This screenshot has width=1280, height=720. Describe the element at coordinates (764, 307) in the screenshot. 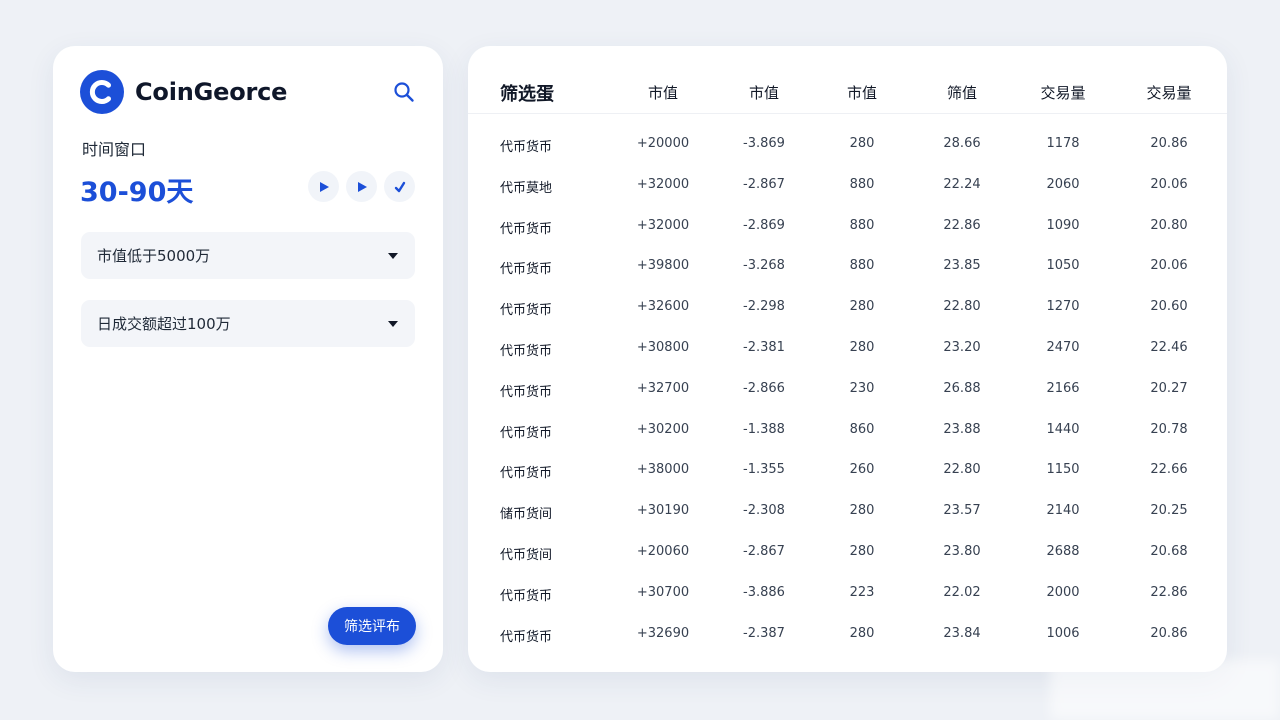

I see `value-cell: -2.298` at that location.